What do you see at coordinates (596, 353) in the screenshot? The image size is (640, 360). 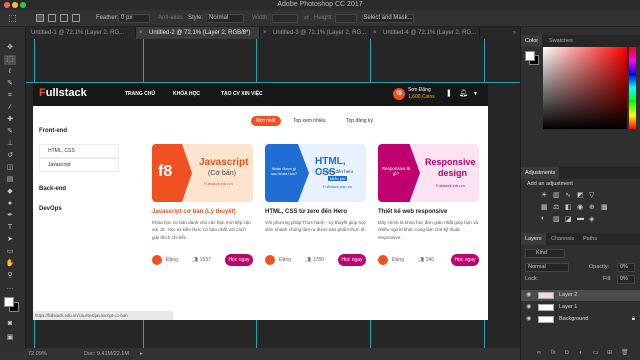 I see `group-icon: ▭` at bounding box center [596, 353].